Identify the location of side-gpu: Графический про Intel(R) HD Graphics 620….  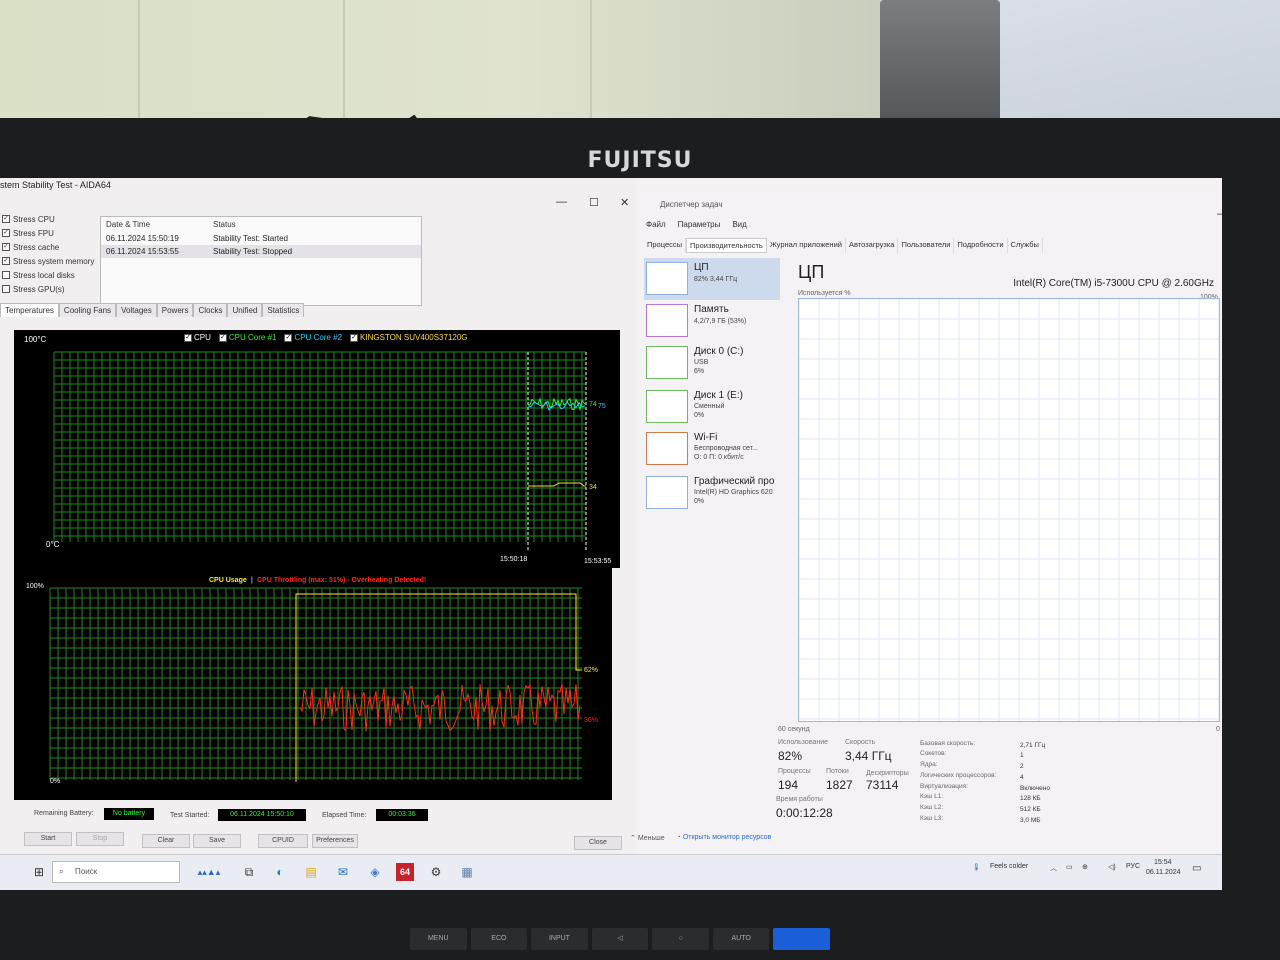
(712, 493).